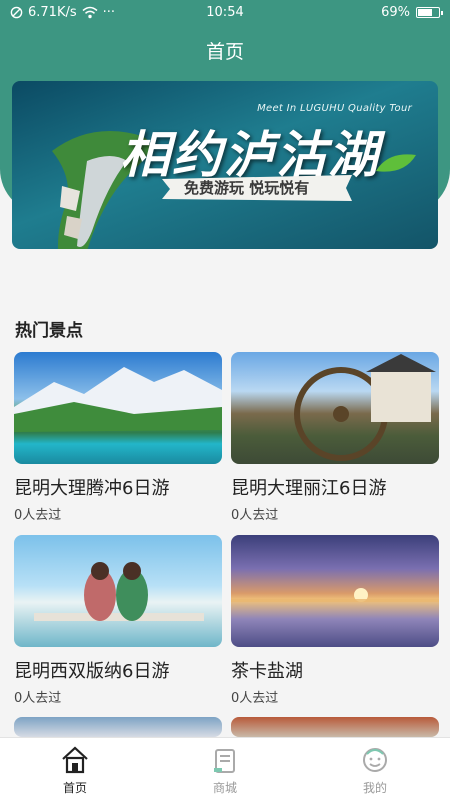 Image resolution: width=450 pixels, height=800 pixels. I want to click on spot-card: 昆明大理腾冲6日游 0人去过, so click(118, 437).